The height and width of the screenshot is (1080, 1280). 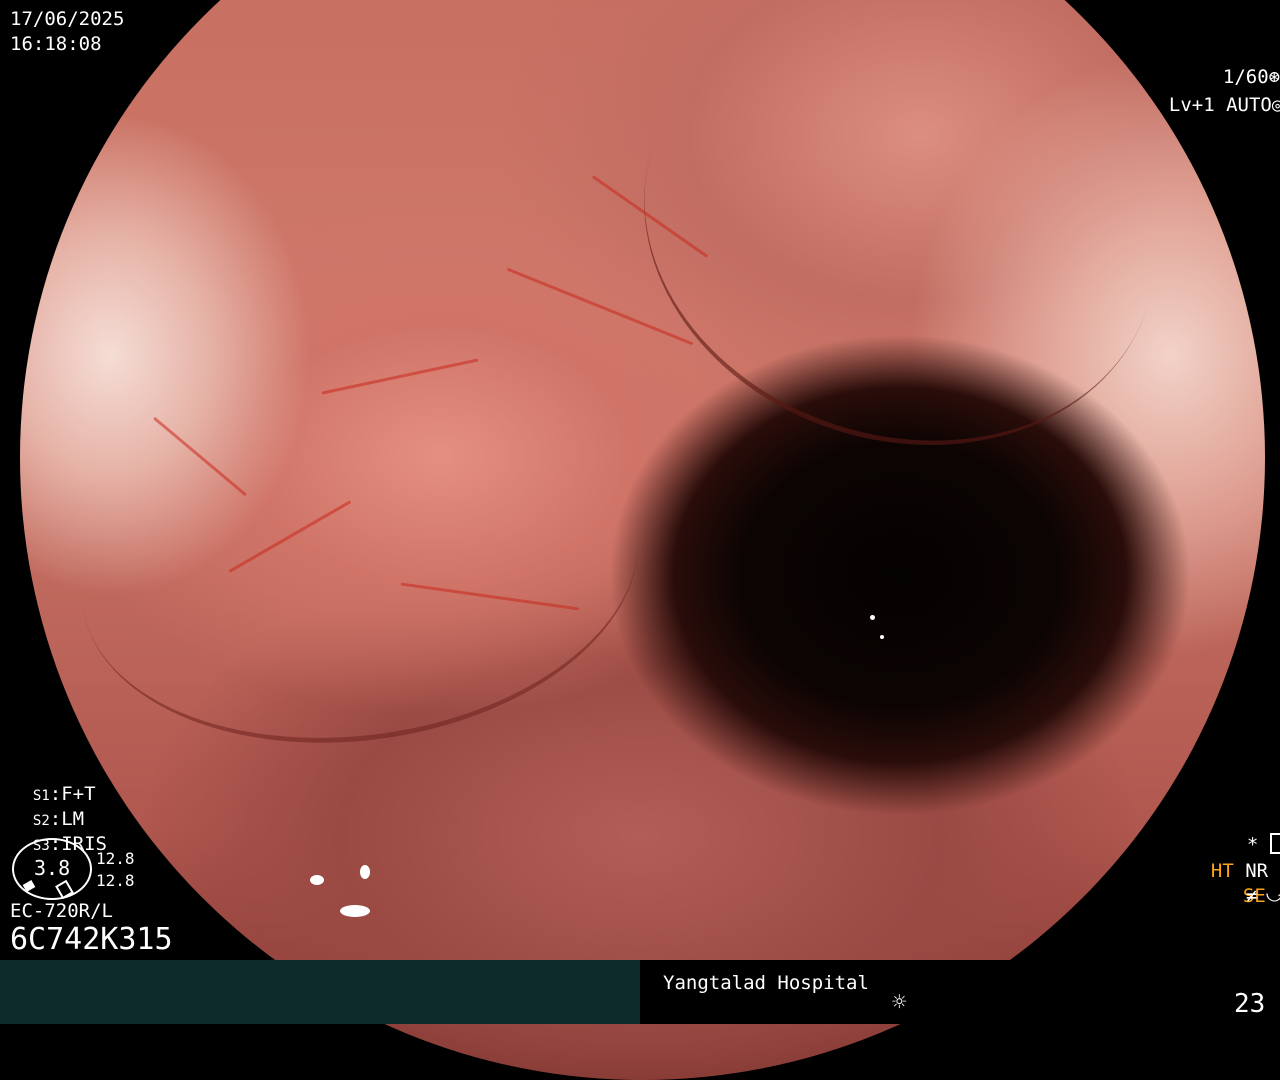 I want to click on vessel, so click(x=400, y=376).